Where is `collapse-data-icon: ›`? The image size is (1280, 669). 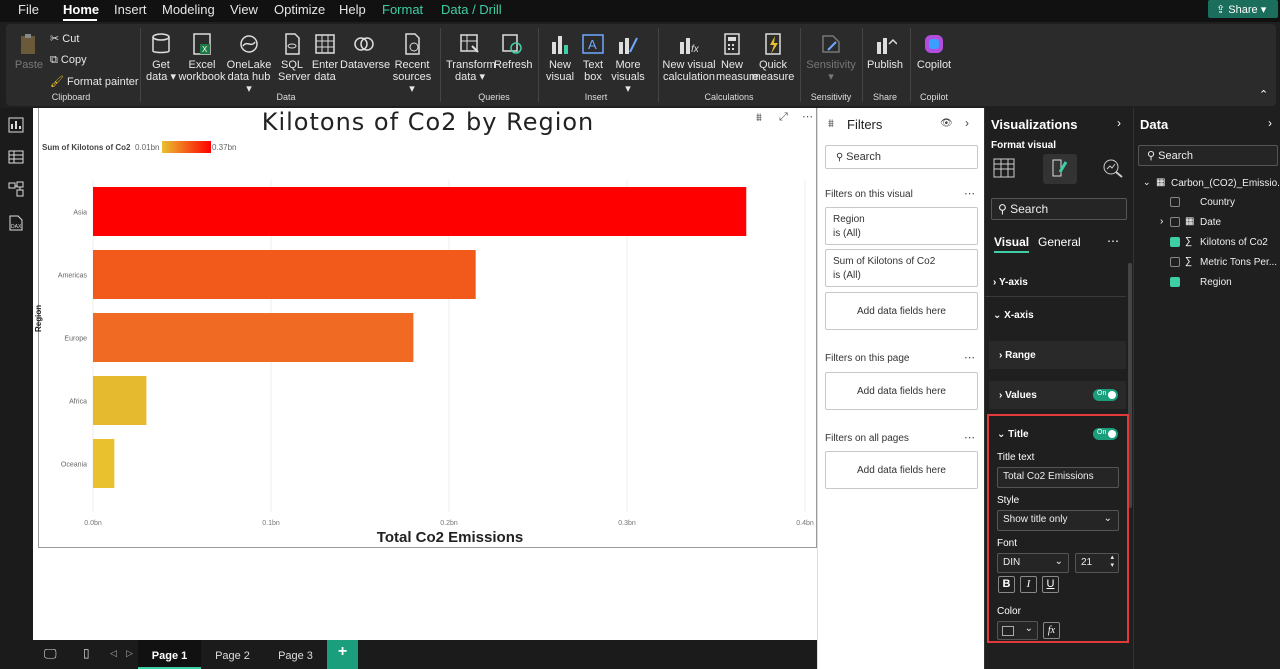
collapse-data-icon: › is located at coordinates (1270, 123).